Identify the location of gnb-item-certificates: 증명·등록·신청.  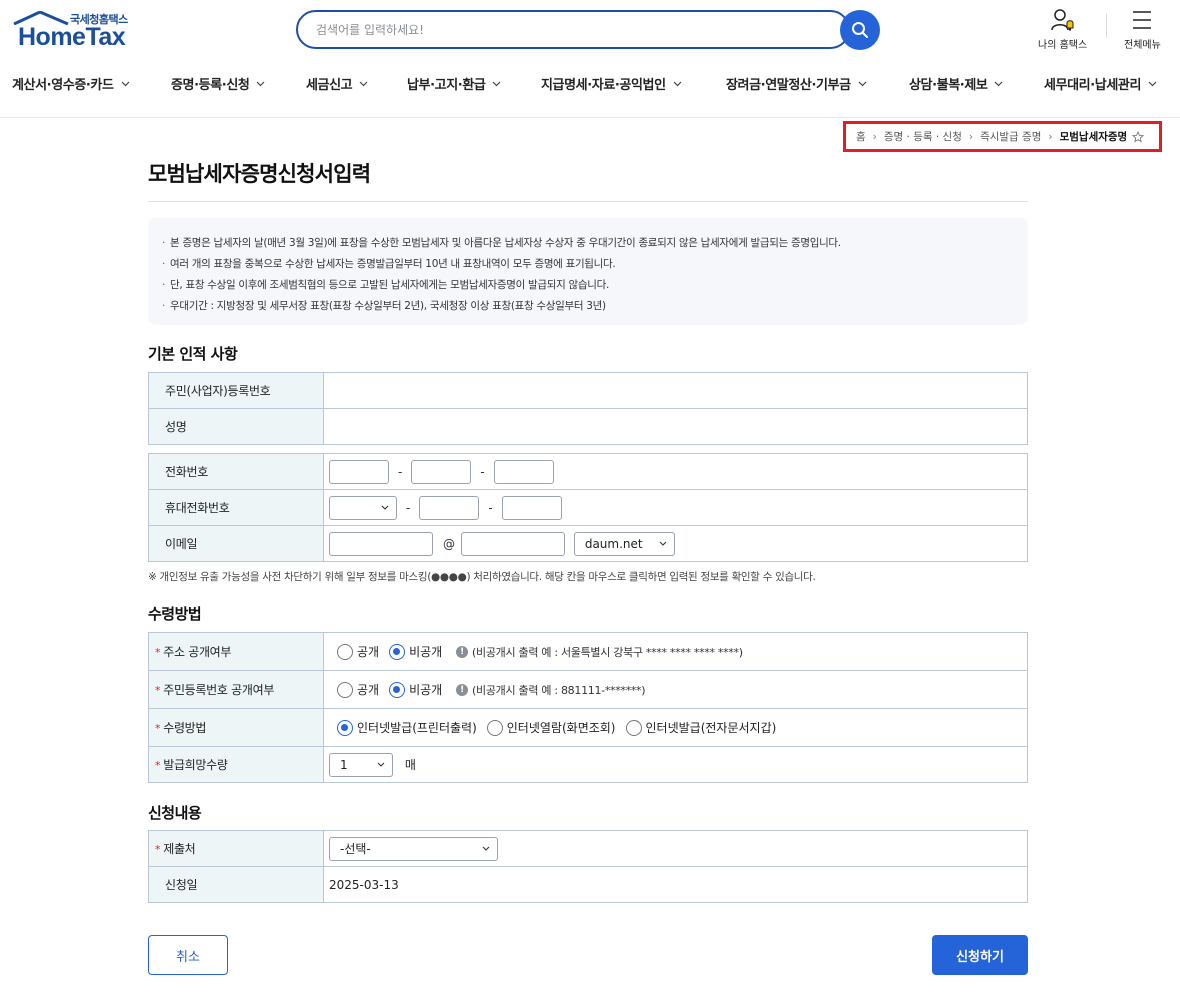
(218, 83).